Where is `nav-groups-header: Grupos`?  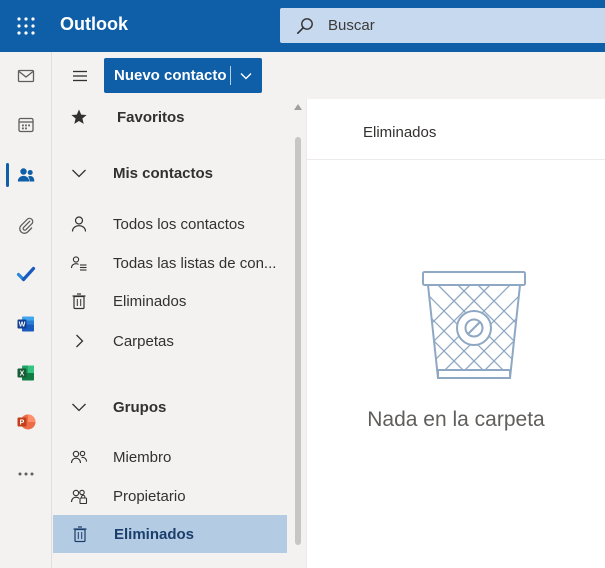
nav-groups-header: Grupos is located at coordinates (171, 407).